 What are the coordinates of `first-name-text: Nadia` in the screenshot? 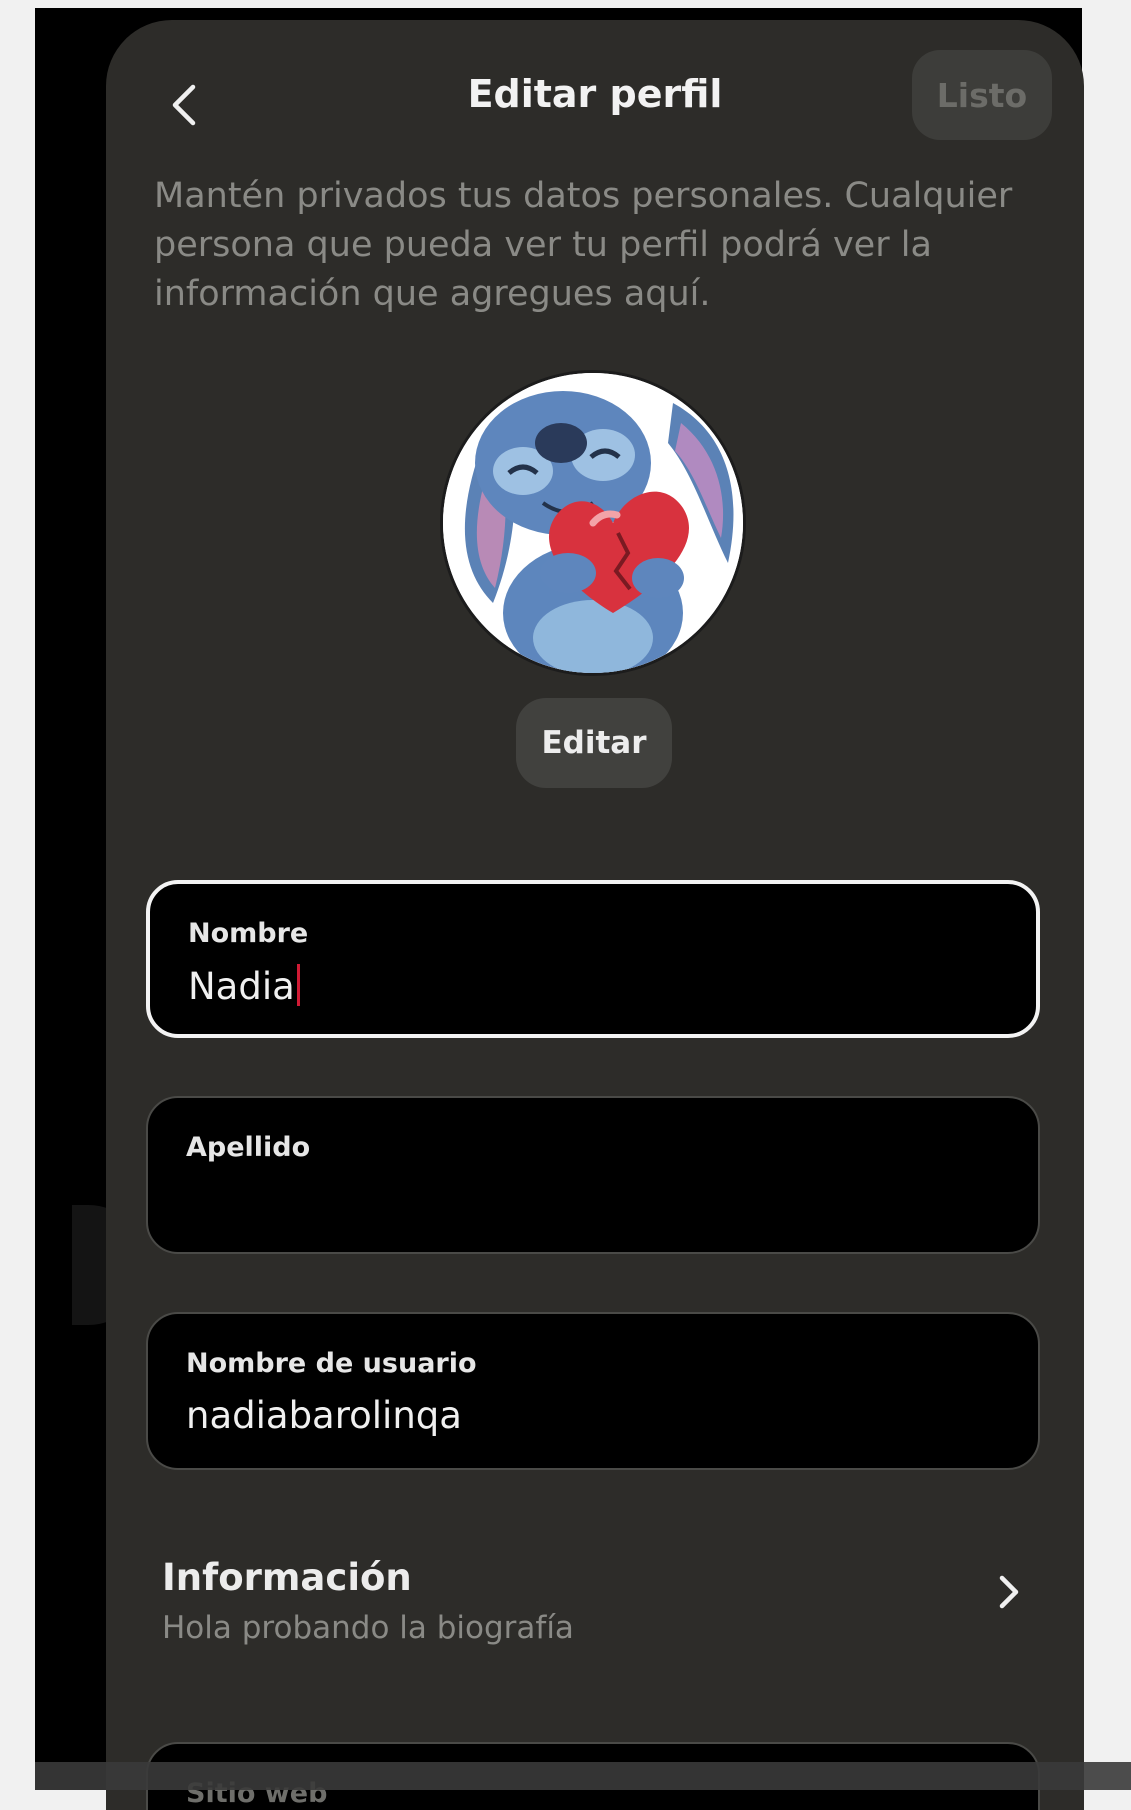 It's located at (241, 986).